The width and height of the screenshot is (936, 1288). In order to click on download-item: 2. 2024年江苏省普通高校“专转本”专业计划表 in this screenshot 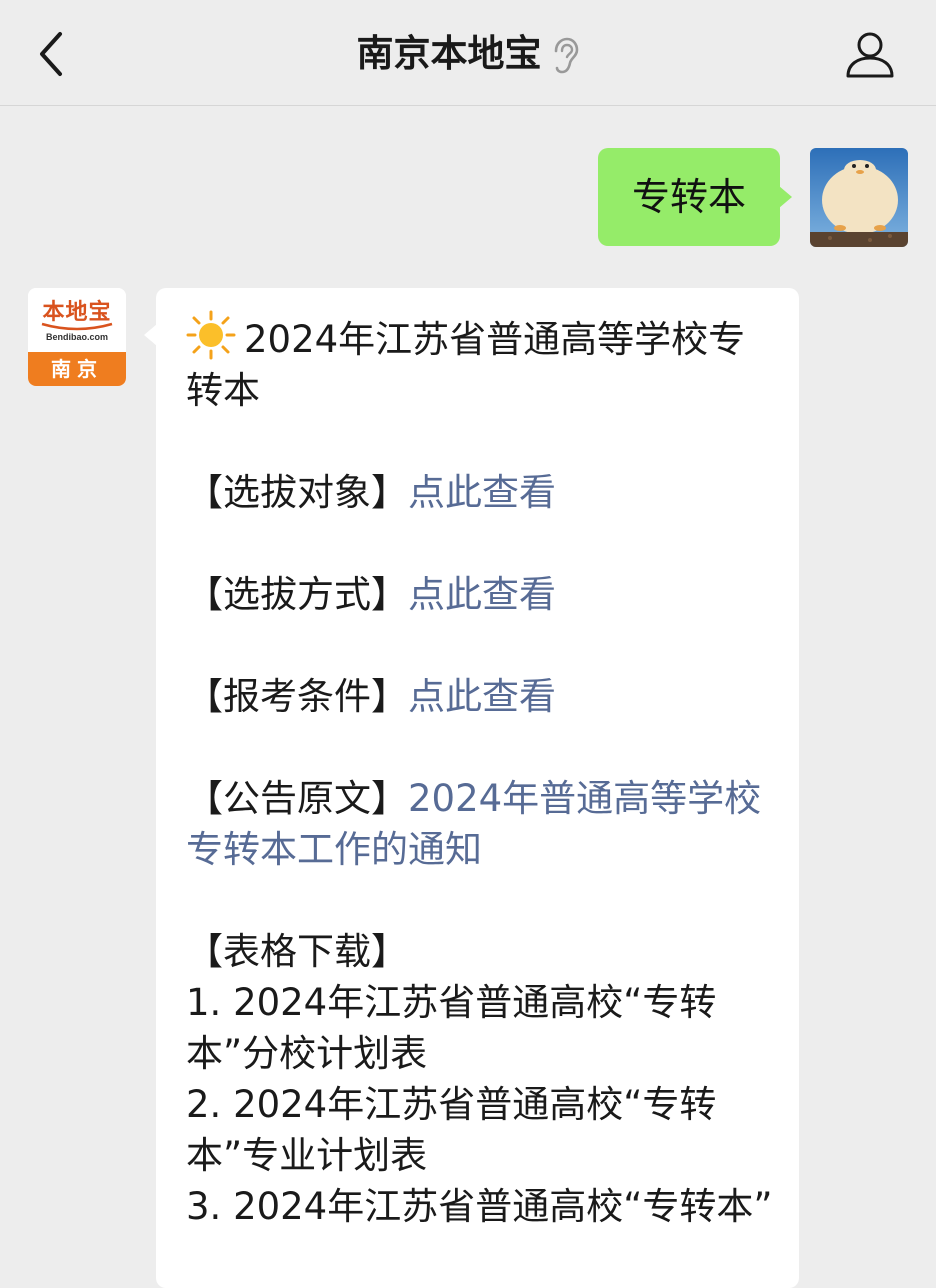, I will do `click(479, 1130)`.